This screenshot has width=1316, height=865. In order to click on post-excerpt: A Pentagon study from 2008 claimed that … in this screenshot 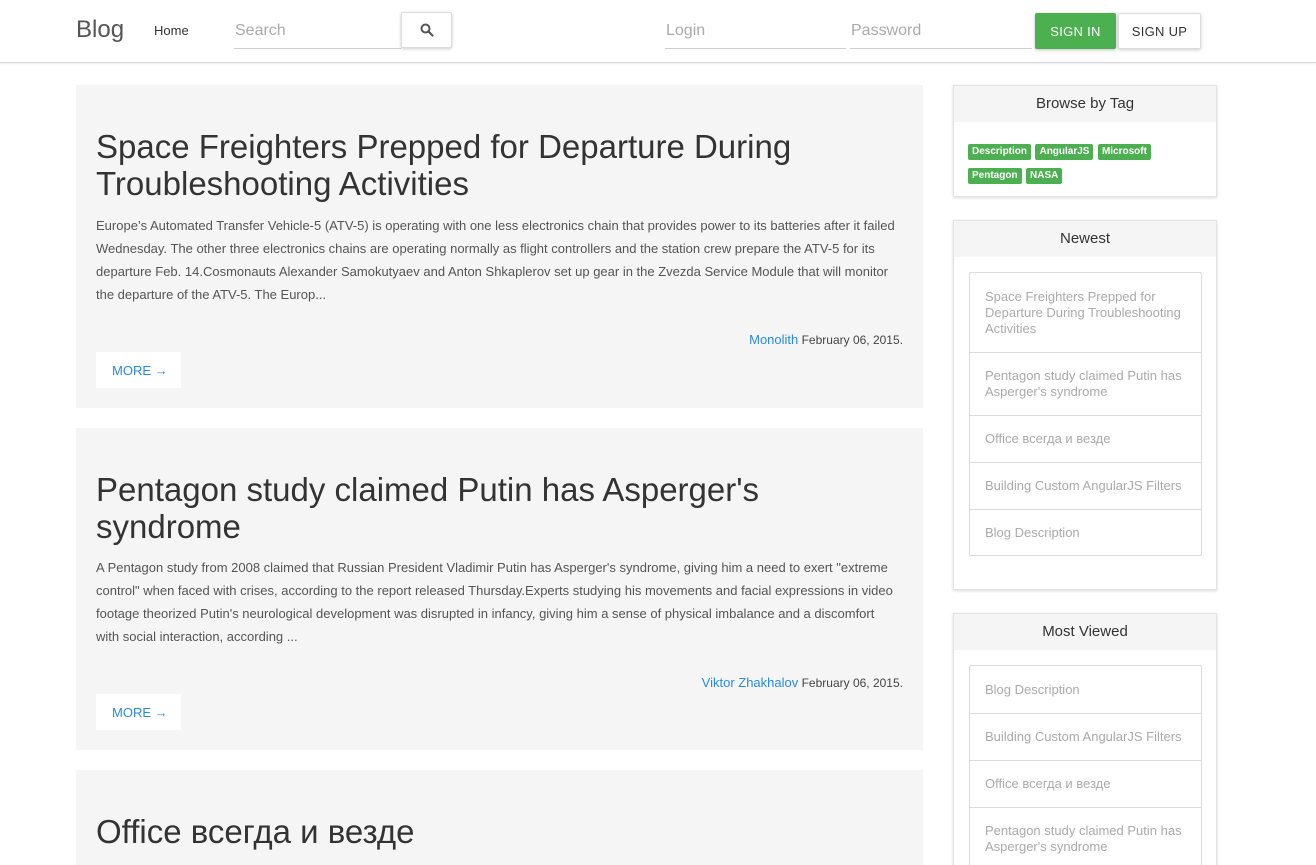, I will do `click(494, 602)`.